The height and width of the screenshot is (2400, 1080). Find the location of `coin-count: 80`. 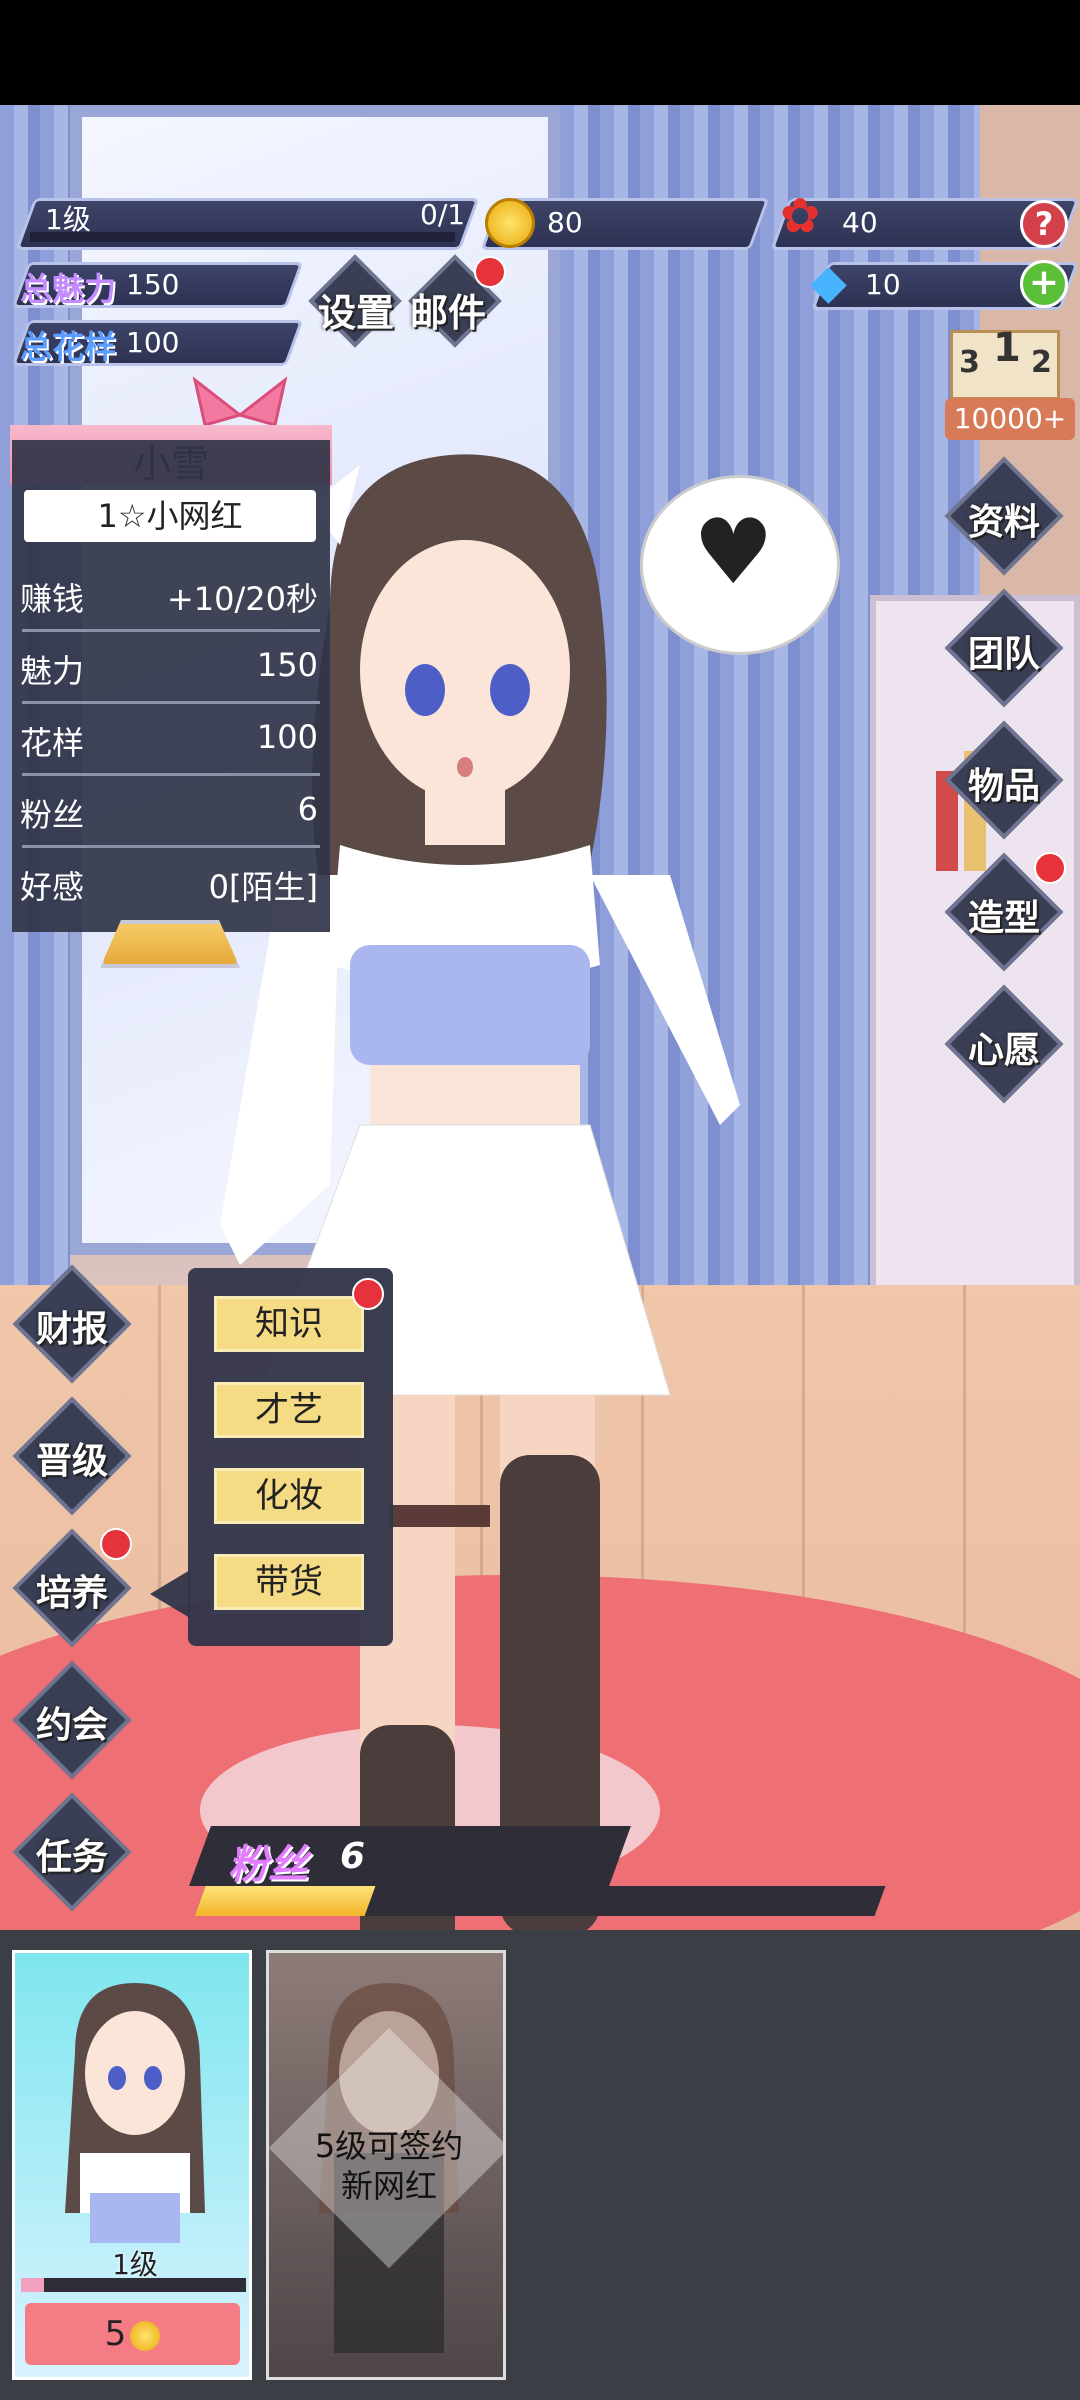

coin-count: 80 is located at coordinates (565, 222).